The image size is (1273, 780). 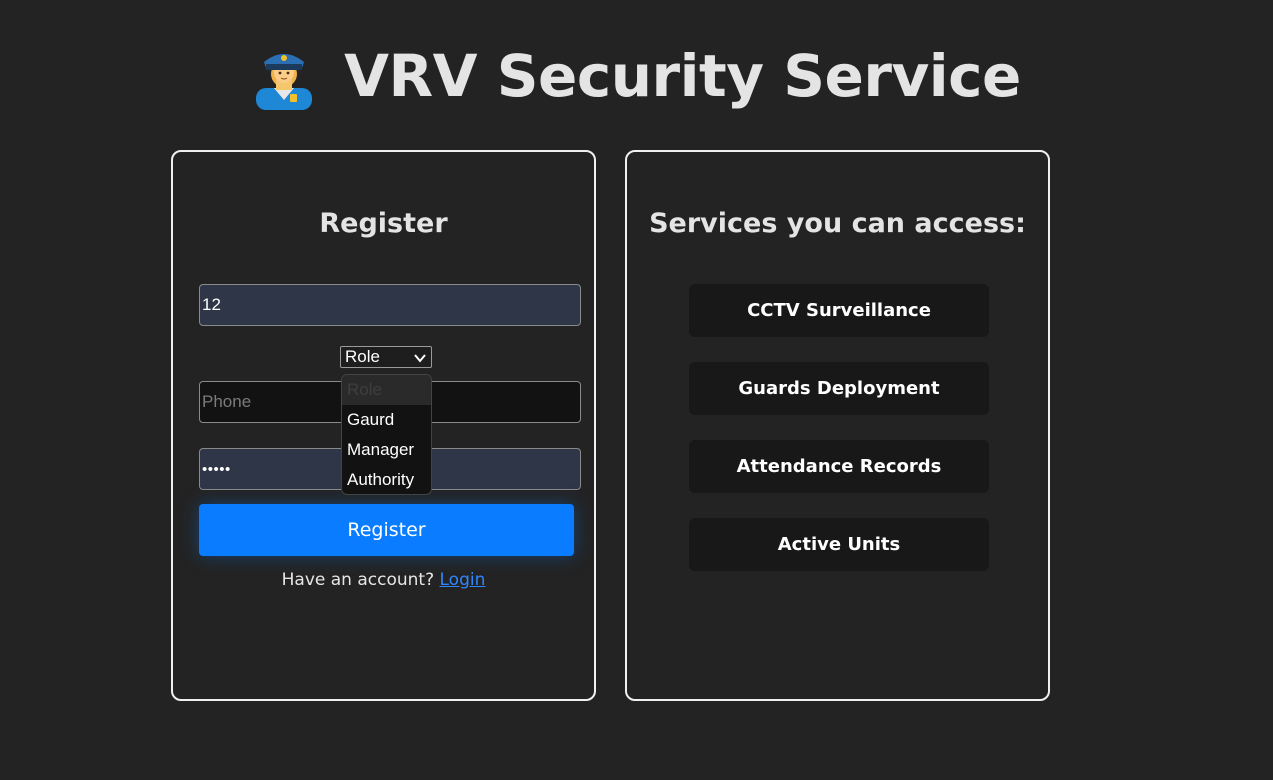 I want to click on police-officer-icon, so click(x=284, y=76).